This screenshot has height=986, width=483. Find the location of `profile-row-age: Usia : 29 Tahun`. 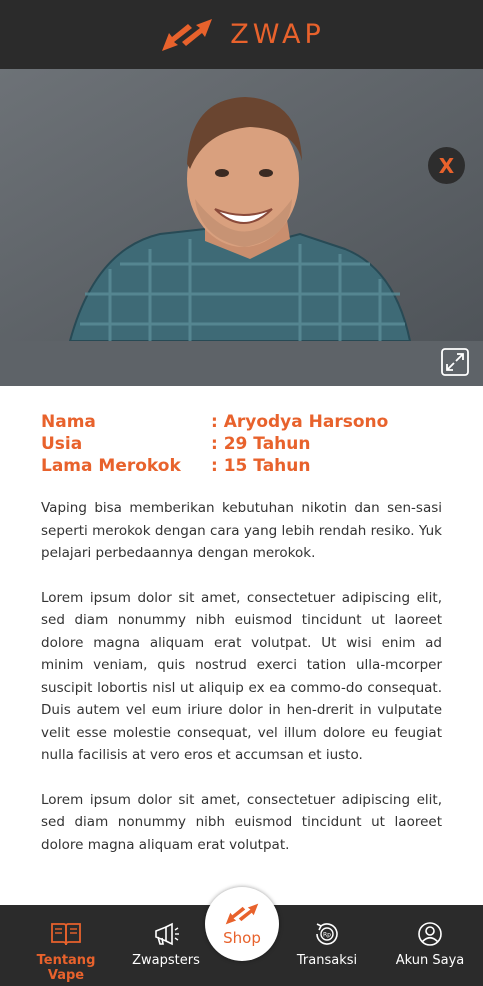

profile-row-age: Usia : 29 Tahun is located at coordinates (241, 444).